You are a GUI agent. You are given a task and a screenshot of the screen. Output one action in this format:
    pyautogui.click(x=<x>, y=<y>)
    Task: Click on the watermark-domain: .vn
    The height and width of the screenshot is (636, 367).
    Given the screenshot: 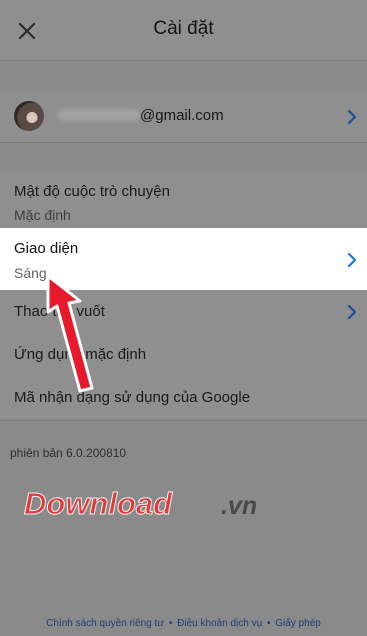 What is the action you would take?
    pyautogui.click(x=239, y=506)
    